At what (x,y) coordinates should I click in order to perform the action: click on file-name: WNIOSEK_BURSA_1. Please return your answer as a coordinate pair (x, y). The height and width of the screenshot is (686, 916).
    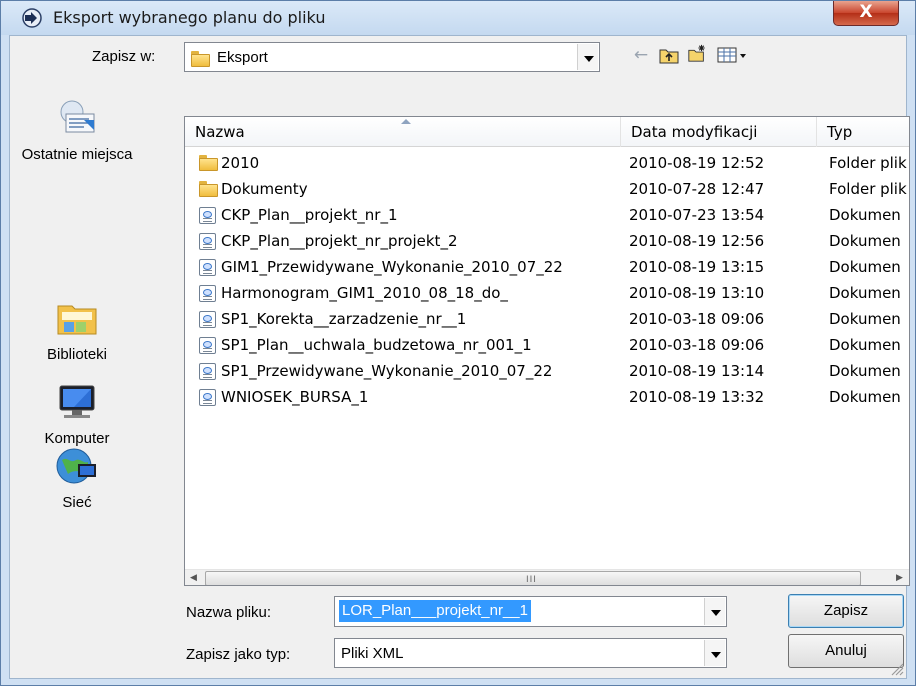
    Looking at the image, I should click on (295, 397).